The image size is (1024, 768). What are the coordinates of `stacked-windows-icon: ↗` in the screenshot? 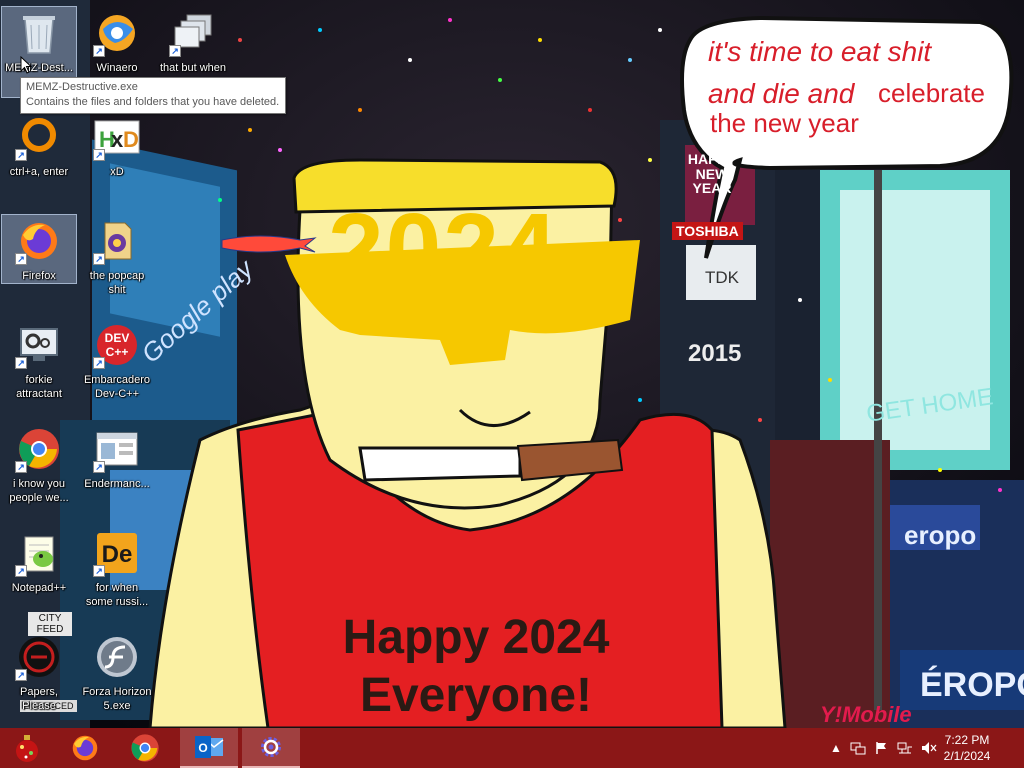 It's located at (193, 33).